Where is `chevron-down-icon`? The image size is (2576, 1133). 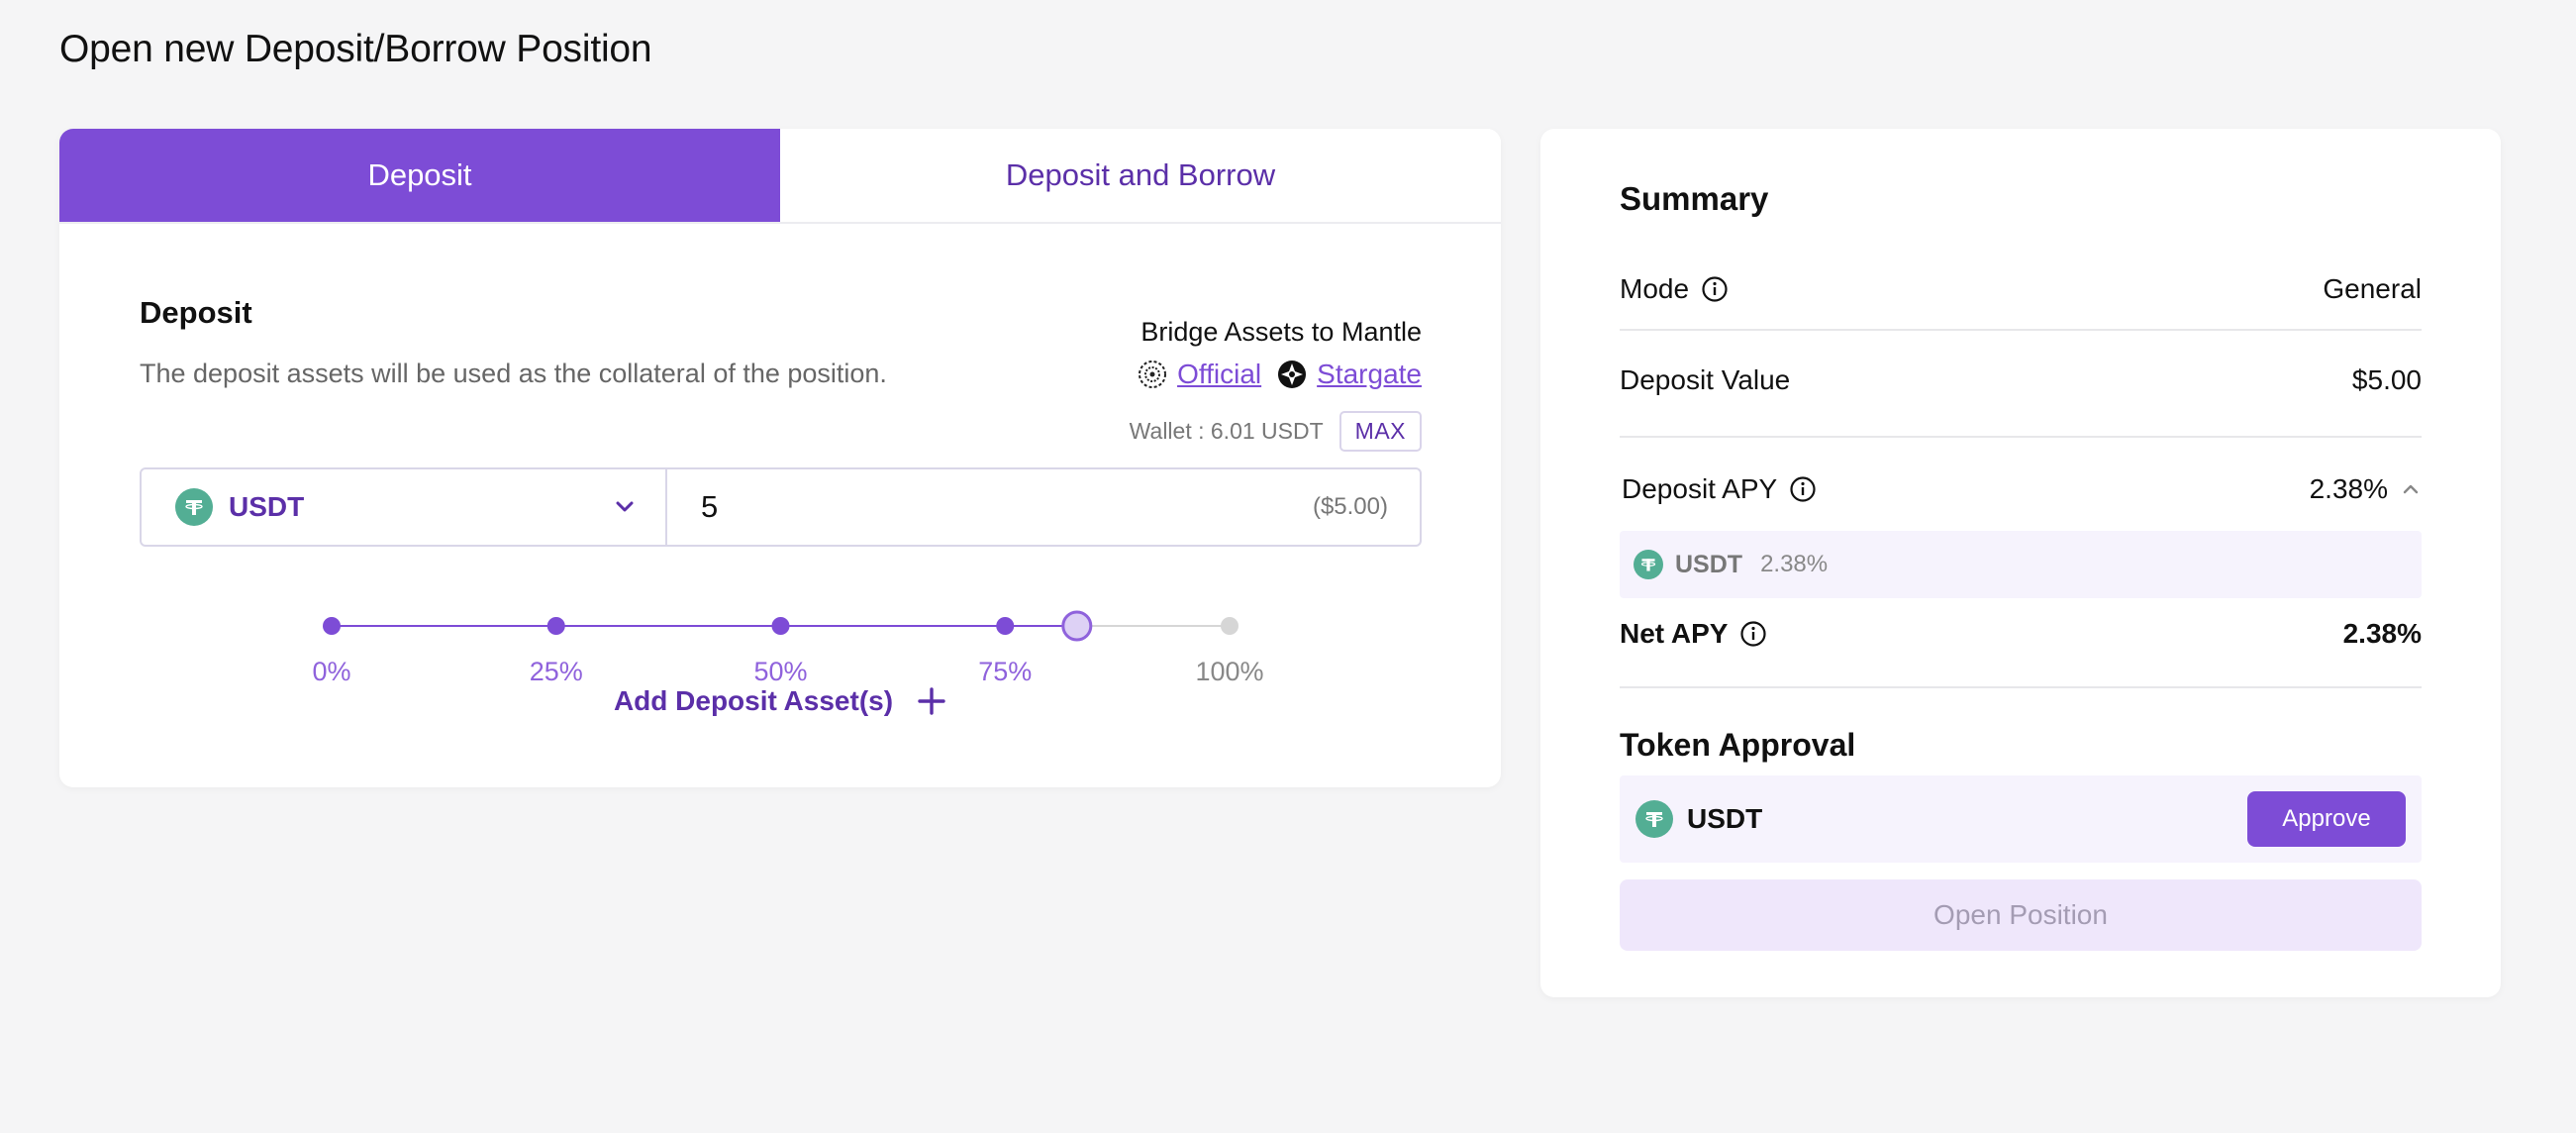 chevron-down-icon is located at coordinates (625, 507).